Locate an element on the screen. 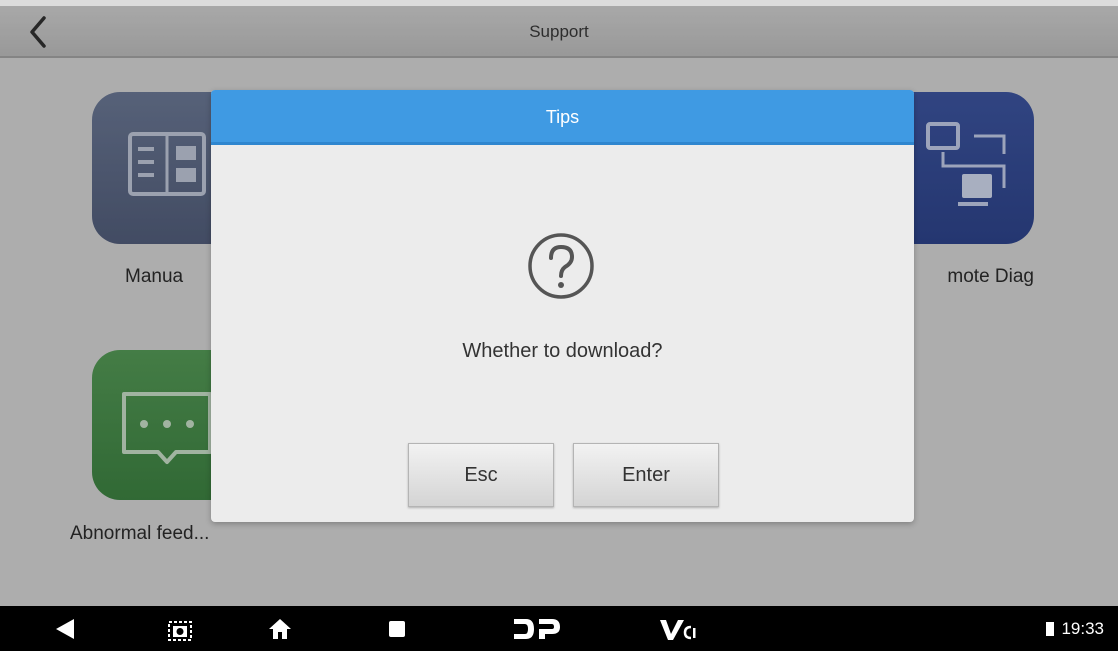  recent-apps-icon is located at coordinates (397, 628).